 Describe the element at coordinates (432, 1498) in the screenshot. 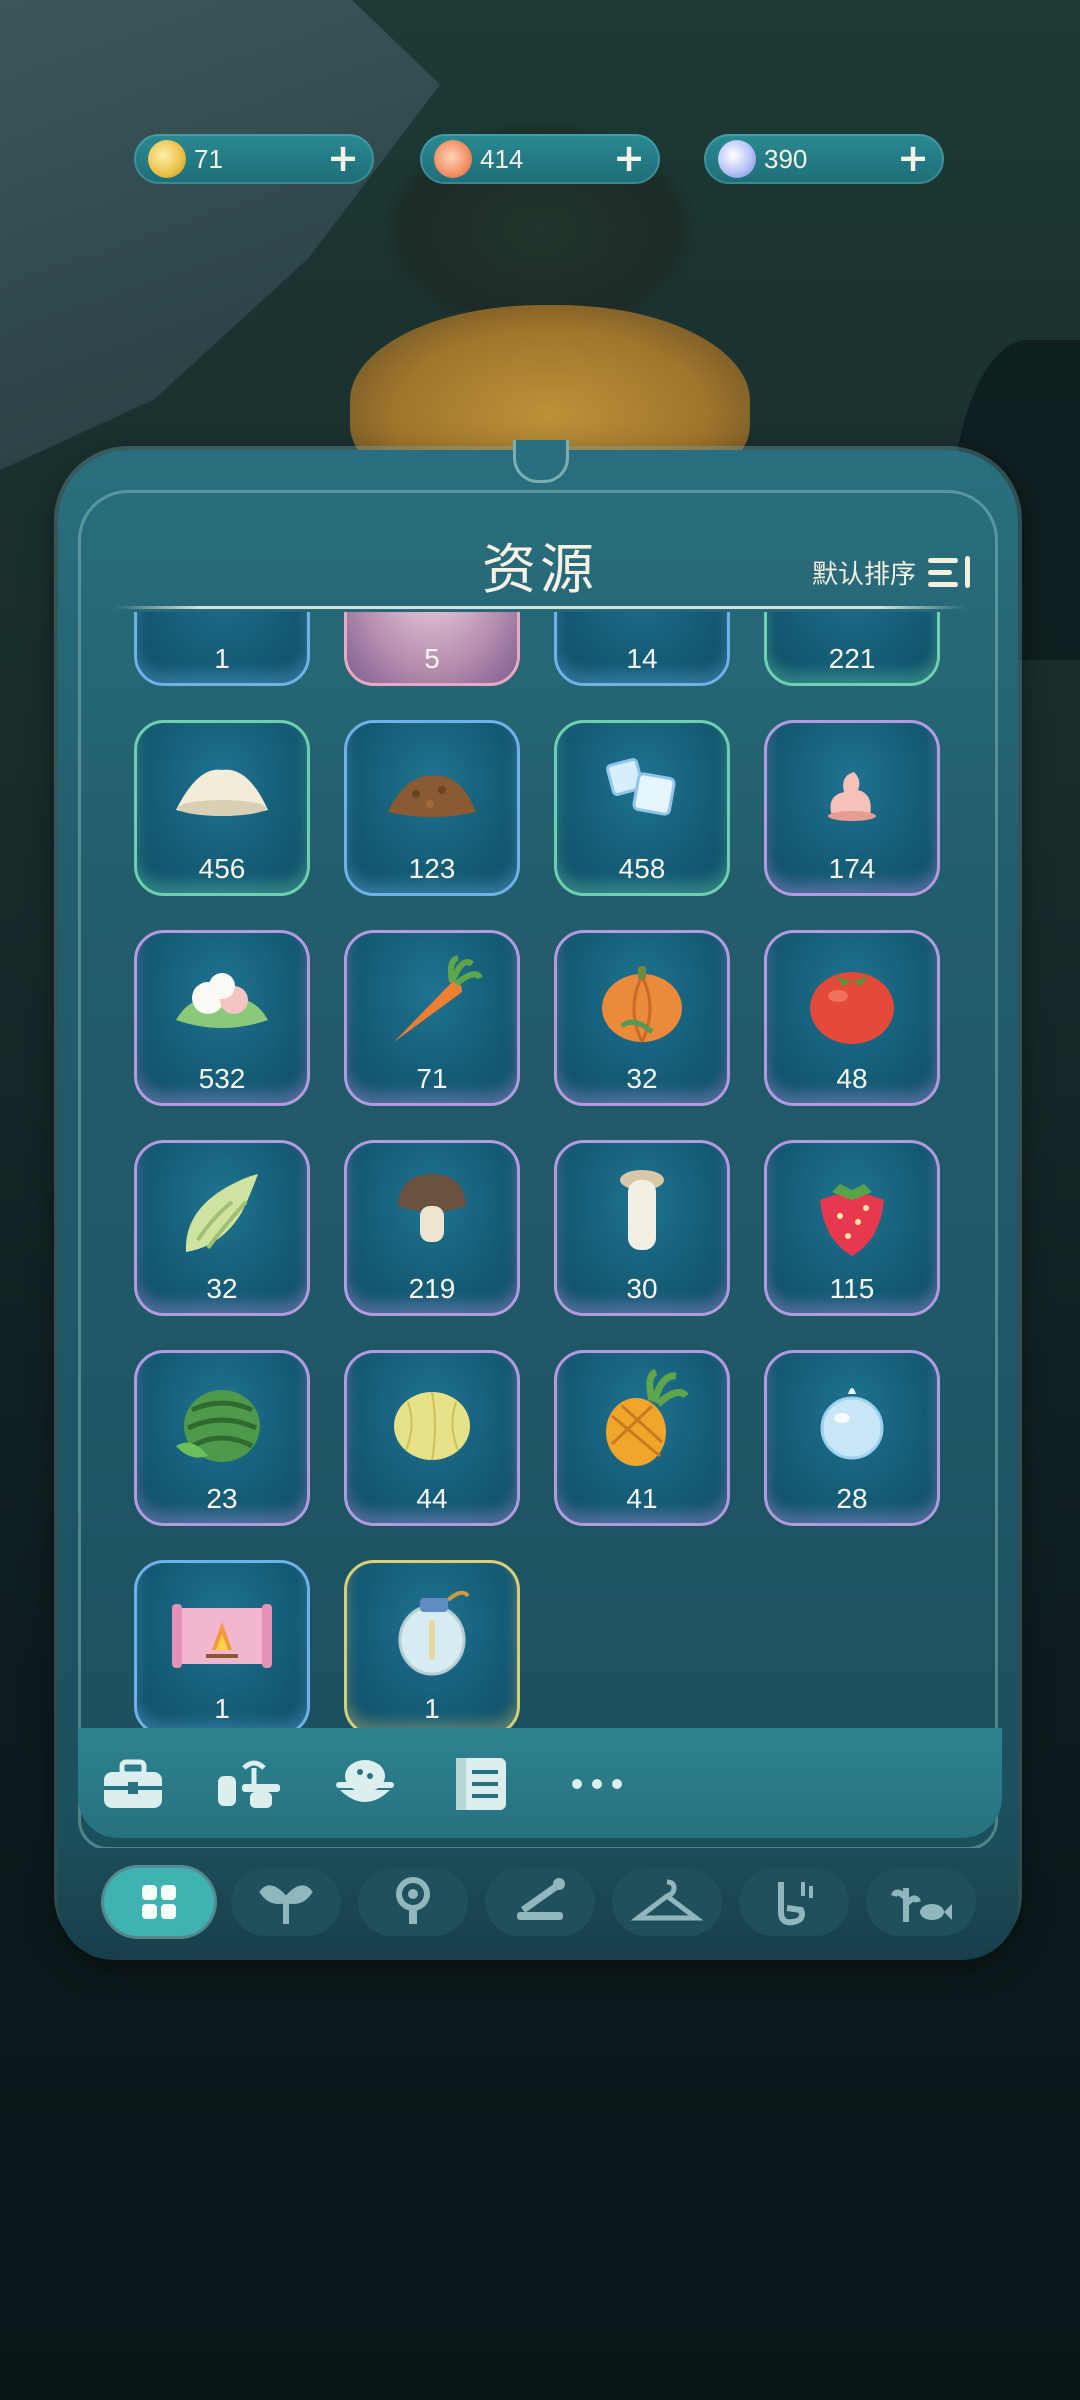

I see `item-quantity: 44` at that location.